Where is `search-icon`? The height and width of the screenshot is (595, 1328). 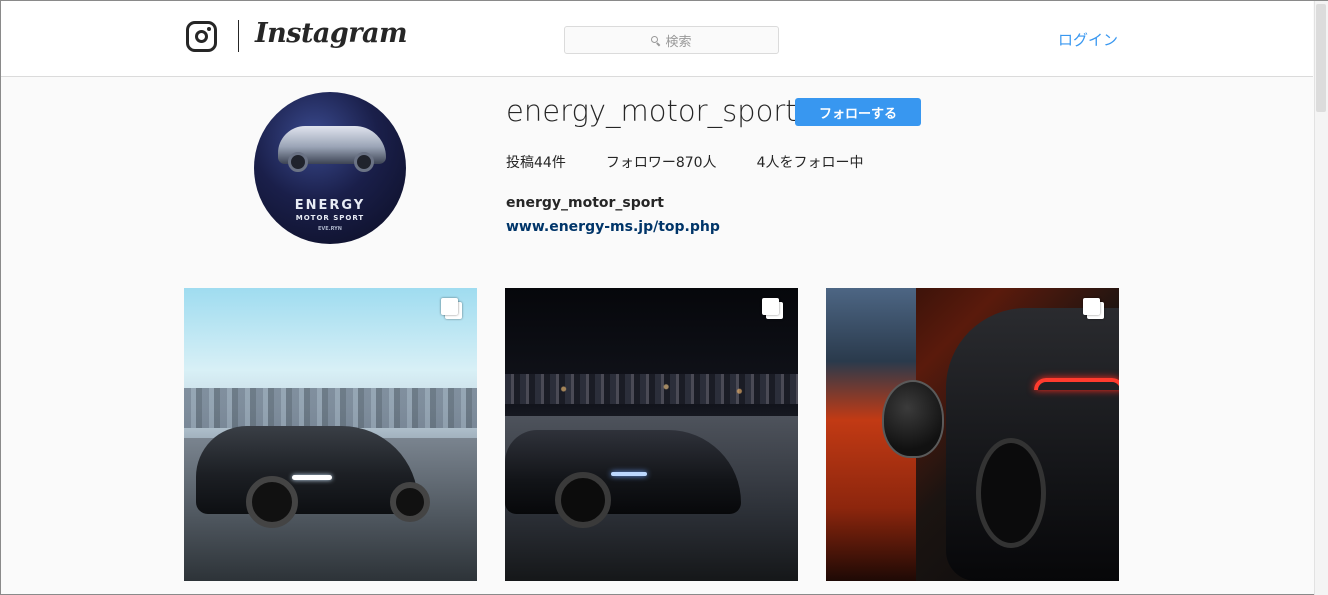
search-icon is located at coordinates (655, 40).